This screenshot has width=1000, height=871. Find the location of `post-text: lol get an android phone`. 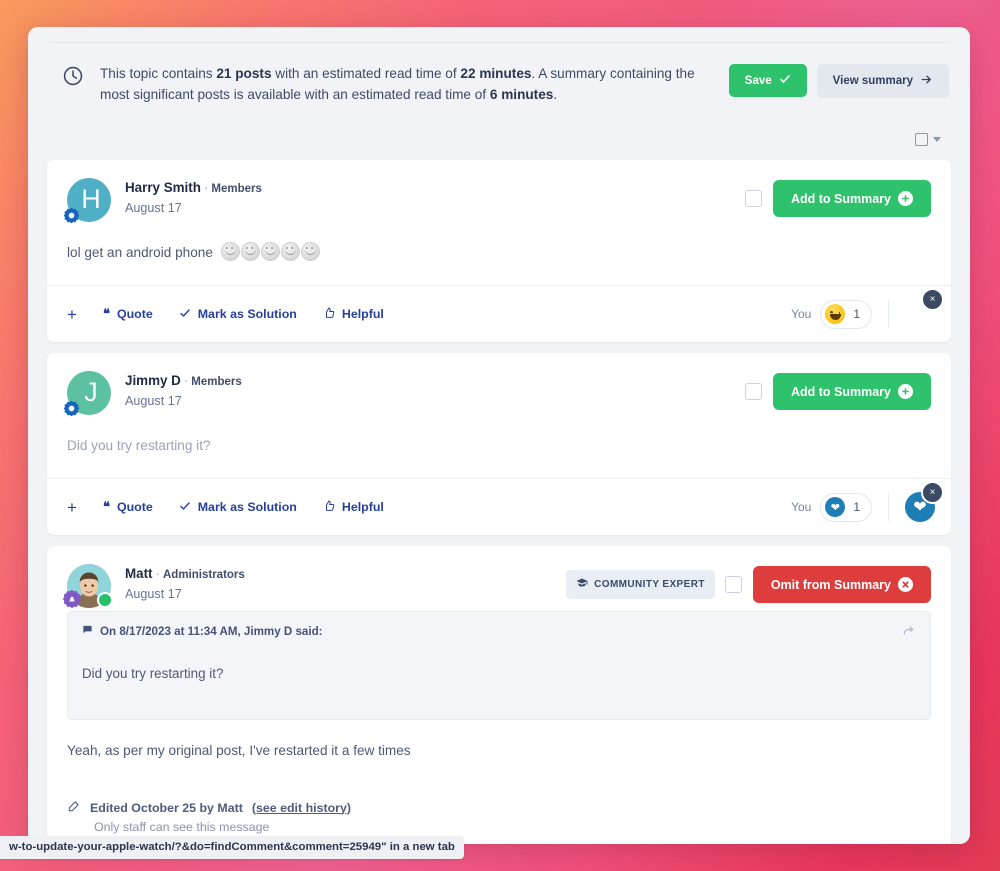

post-text: lol get an android phone is located at coordinates (140, 252).